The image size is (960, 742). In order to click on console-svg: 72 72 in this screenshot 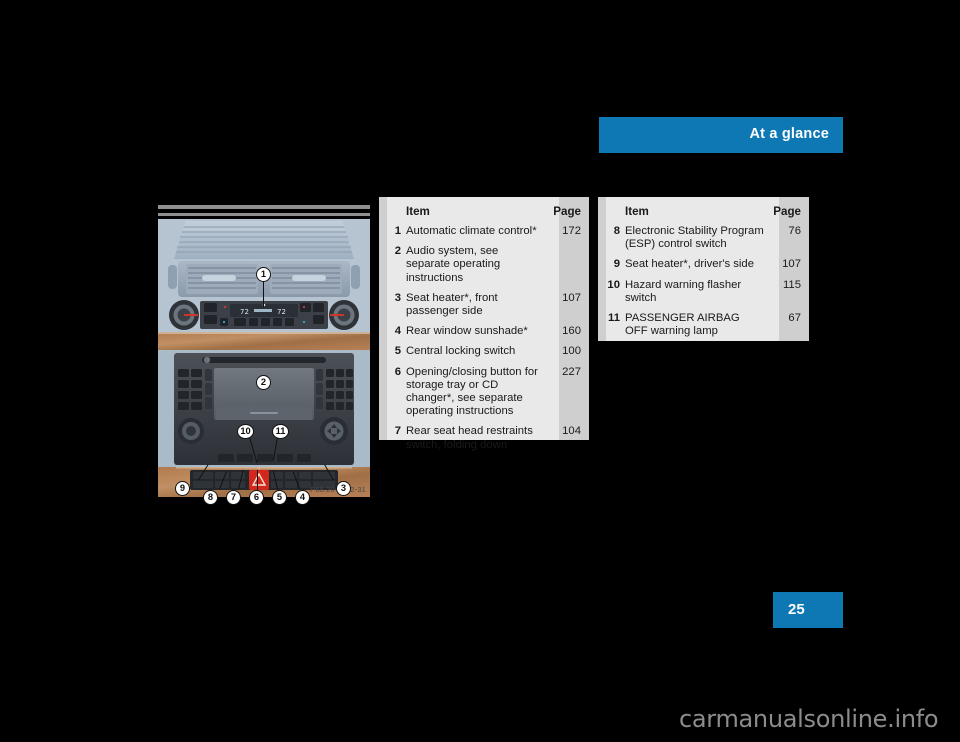, I will do `click(264, 358)`.